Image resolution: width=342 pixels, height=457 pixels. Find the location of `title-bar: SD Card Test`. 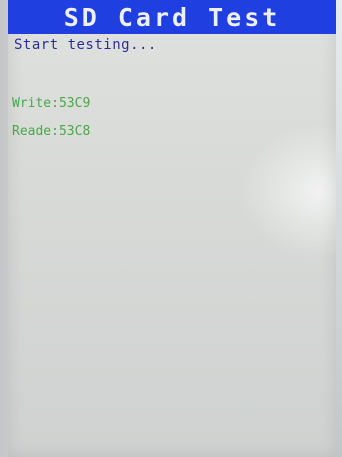

title-bar: SD Card Test is located at coordinates (172, 17).